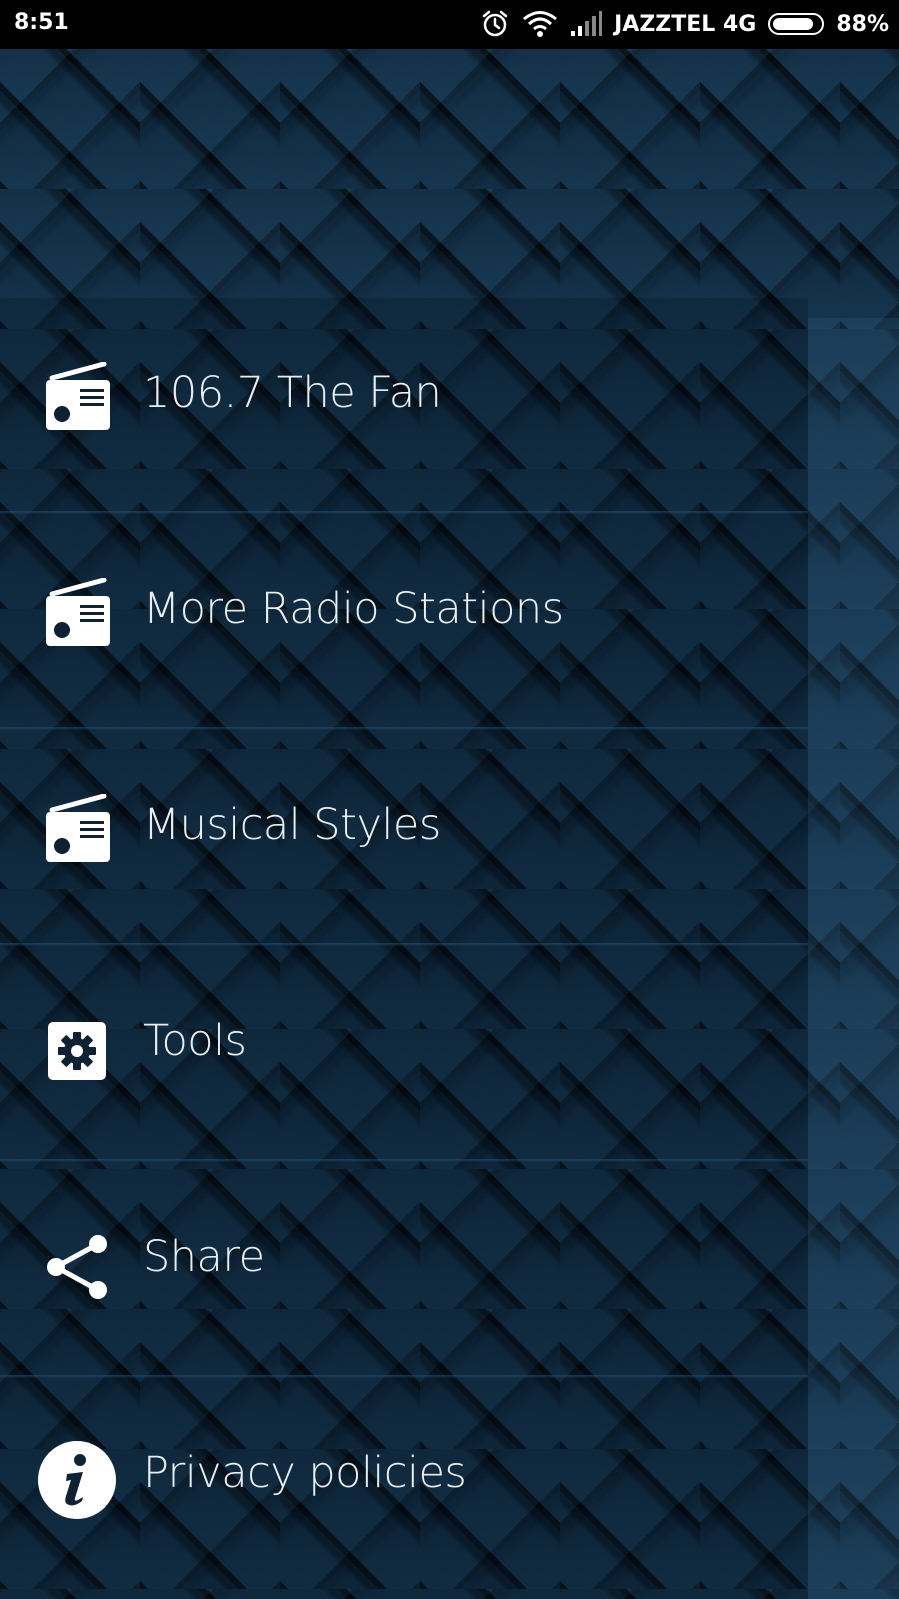 This screenshot has width=899, height=1599. I want to click on menu-item-privacy-policies: Privacy policies, so click(404, 1486).